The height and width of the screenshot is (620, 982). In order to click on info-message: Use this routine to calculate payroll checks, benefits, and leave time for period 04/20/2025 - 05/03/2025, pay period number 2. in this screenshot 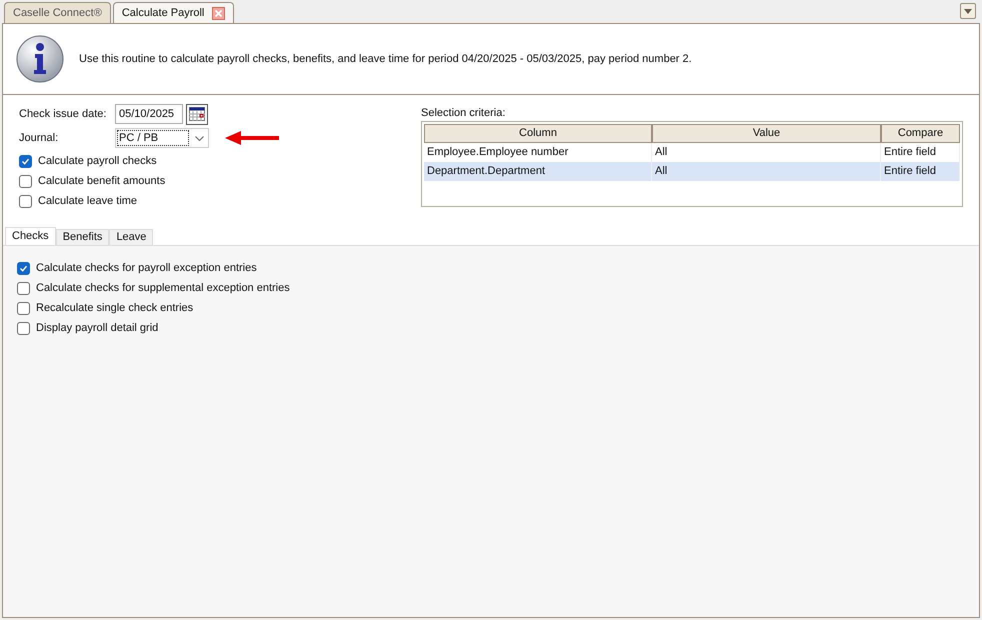, I will do `click(385, 59)`.